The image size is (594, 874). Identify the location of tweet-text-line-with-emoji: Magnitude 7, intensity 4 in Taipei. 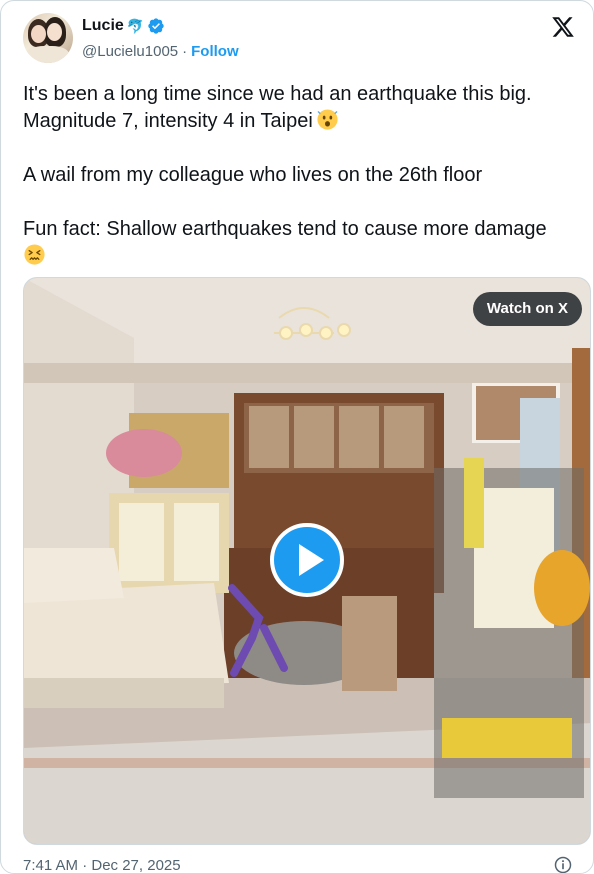
(306, 121).